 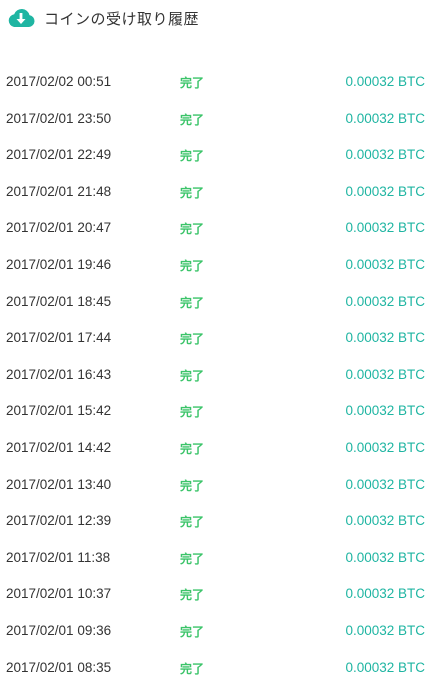 I want to click on list-item: 2017/02/01 12:39 完了 0.00032 BTC, so click(x=216, y=520).